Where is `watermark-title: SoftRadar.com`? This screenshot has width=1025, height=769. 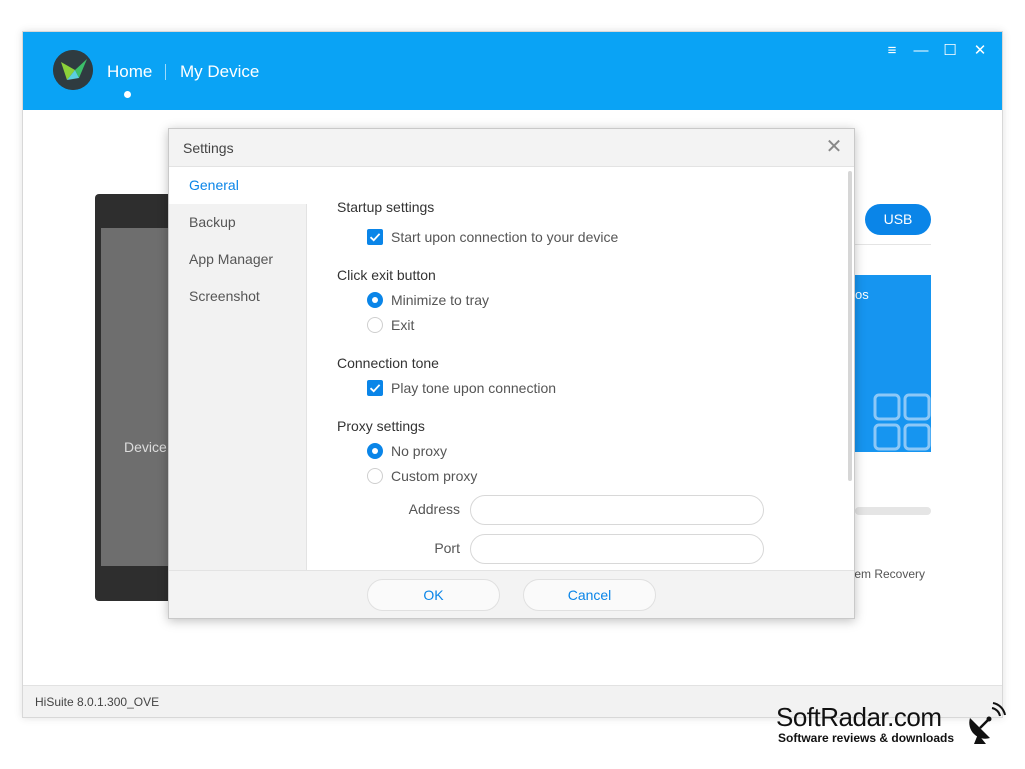 watermark-title: SoftRadar.com is located at coordinates (859, 717).